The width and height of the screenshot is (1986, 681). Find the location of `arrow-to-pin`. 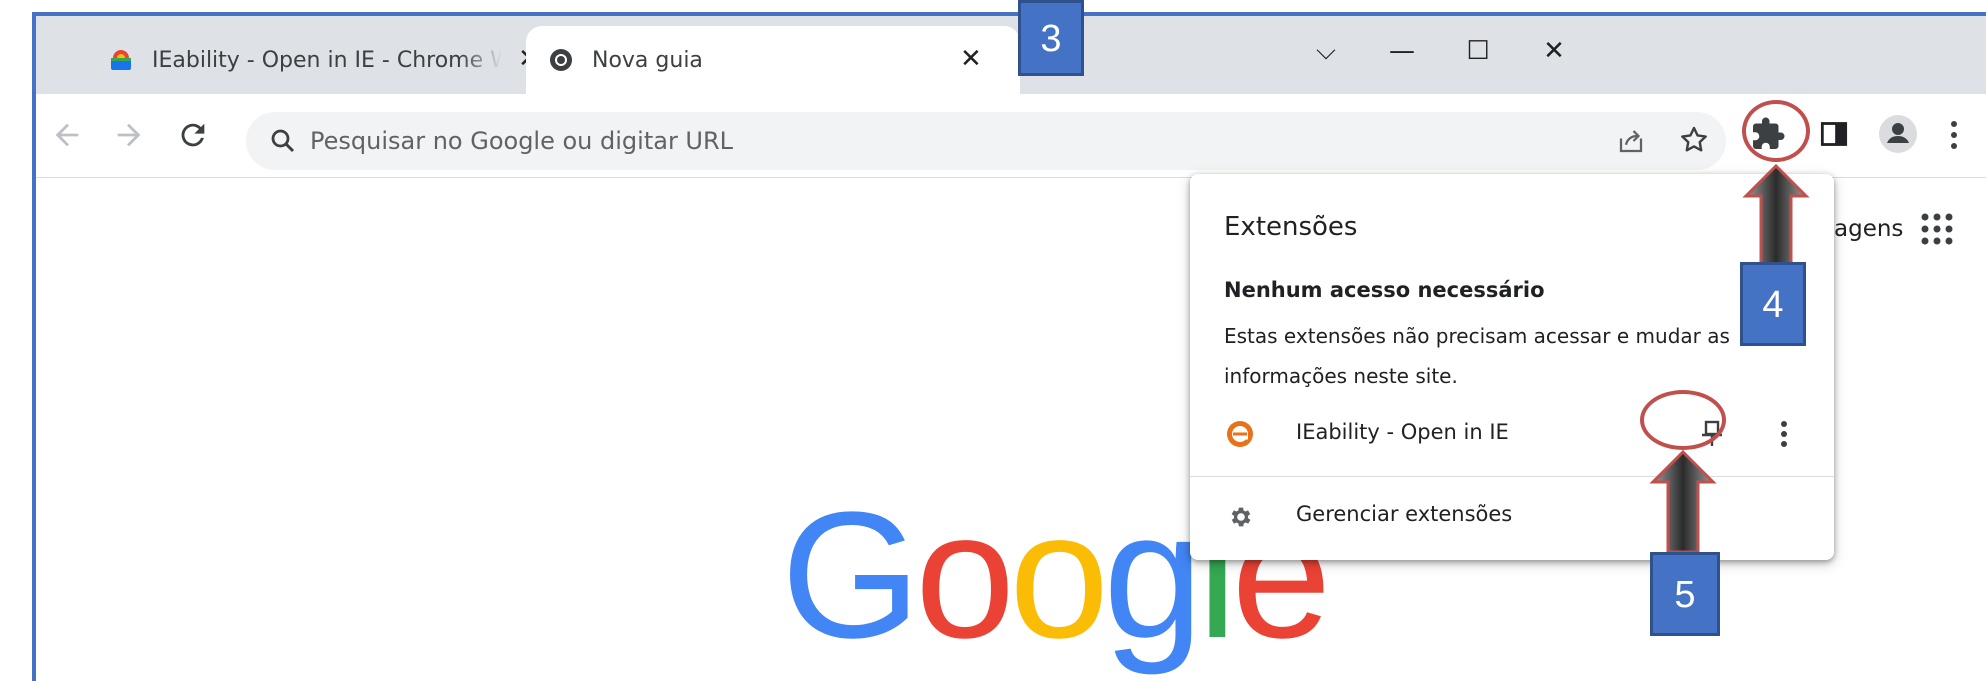

arrow-to-pin is located at coordinates (1683, 501).